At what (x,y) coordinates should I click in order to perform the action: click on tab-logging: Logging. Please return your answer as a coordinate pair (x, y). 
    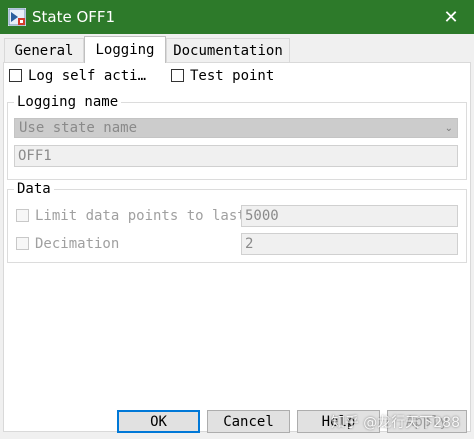
    Looking at the image, I should click on (125, 49).